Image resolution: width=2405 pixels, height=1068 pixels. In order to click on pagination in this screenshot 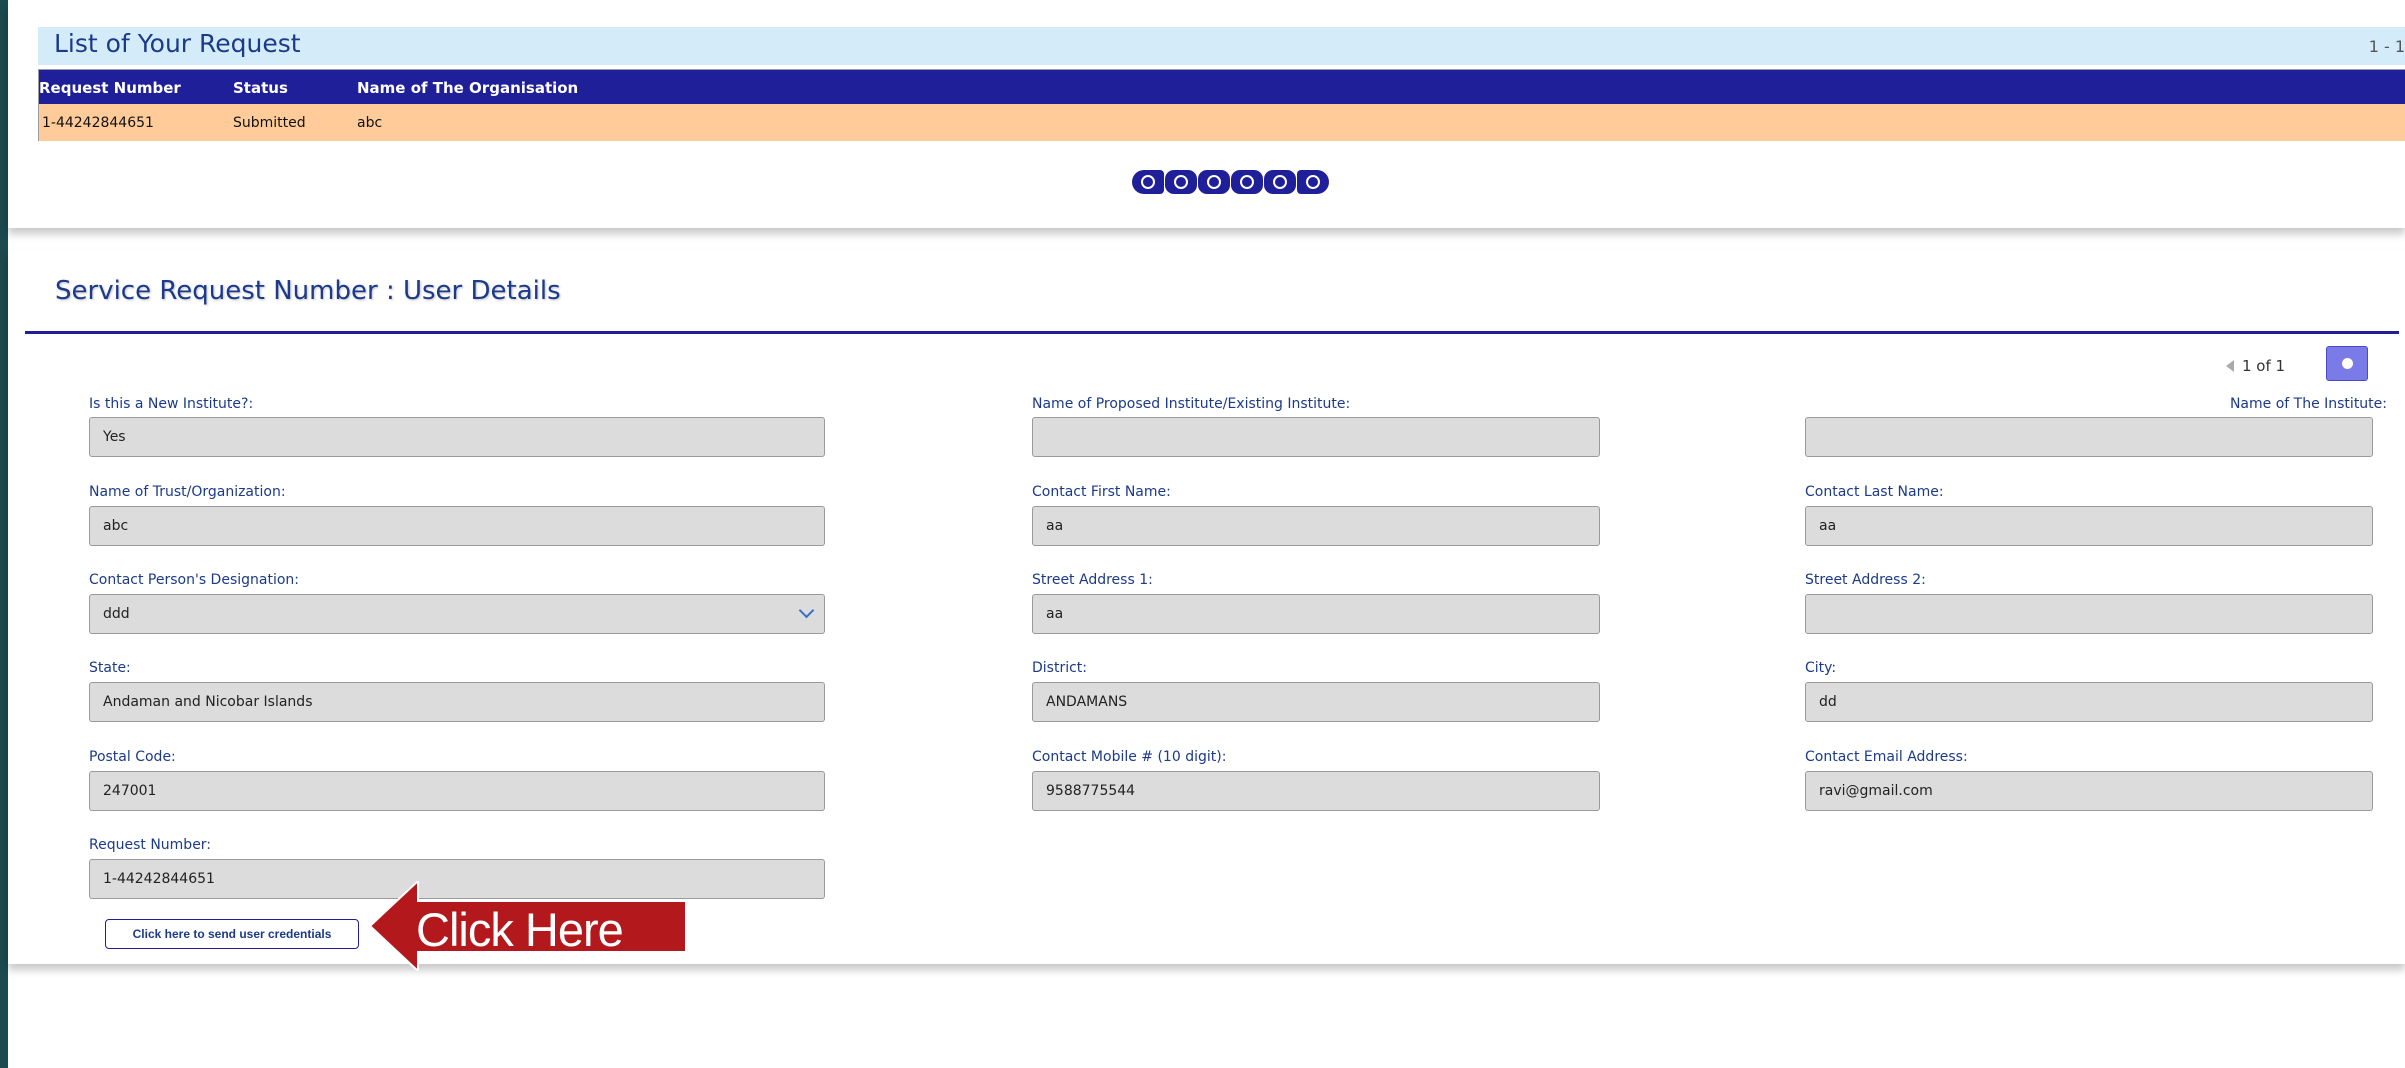, I will do `click(1242, 182)`.